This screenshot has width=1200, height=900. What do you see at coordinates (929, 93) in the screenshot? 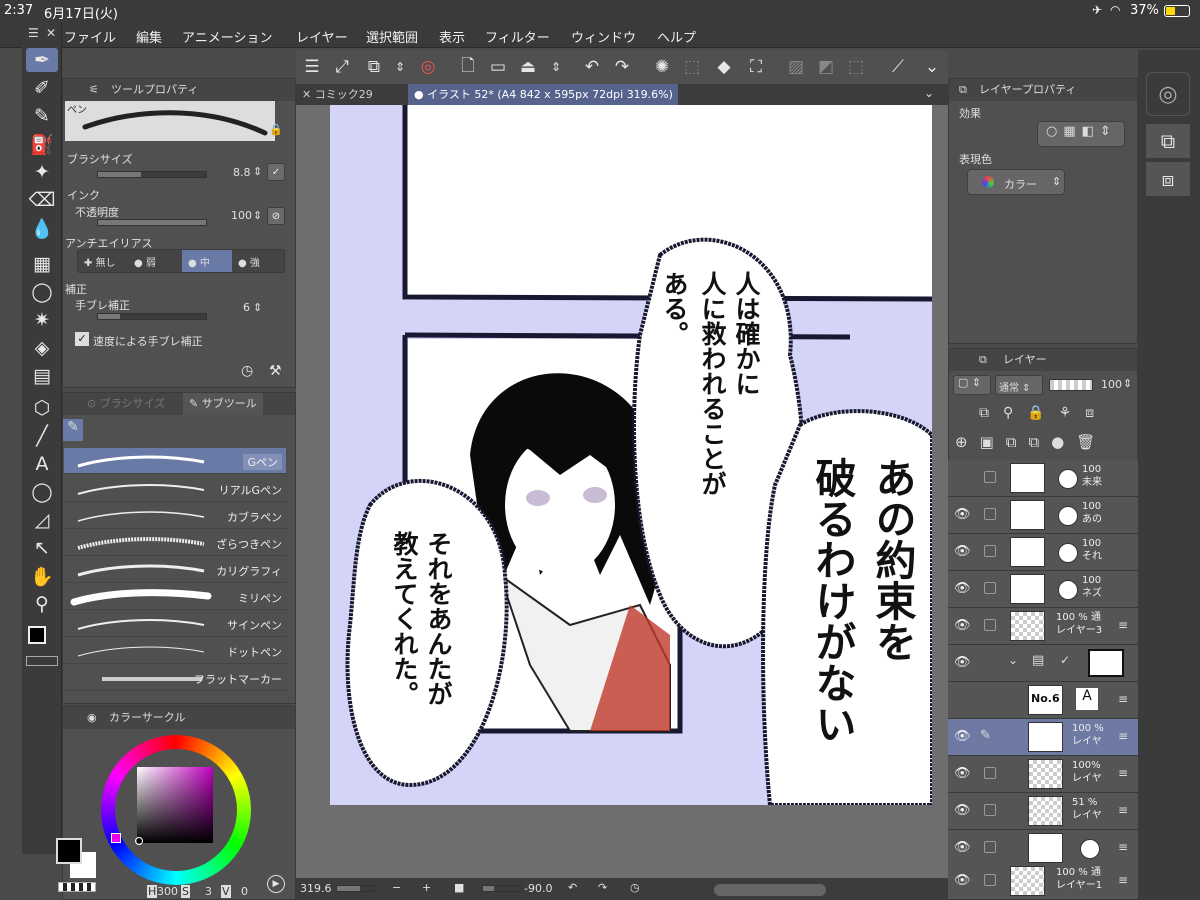
I see `chevron-down-icon: ⌄` at bounding box center [929, 93].